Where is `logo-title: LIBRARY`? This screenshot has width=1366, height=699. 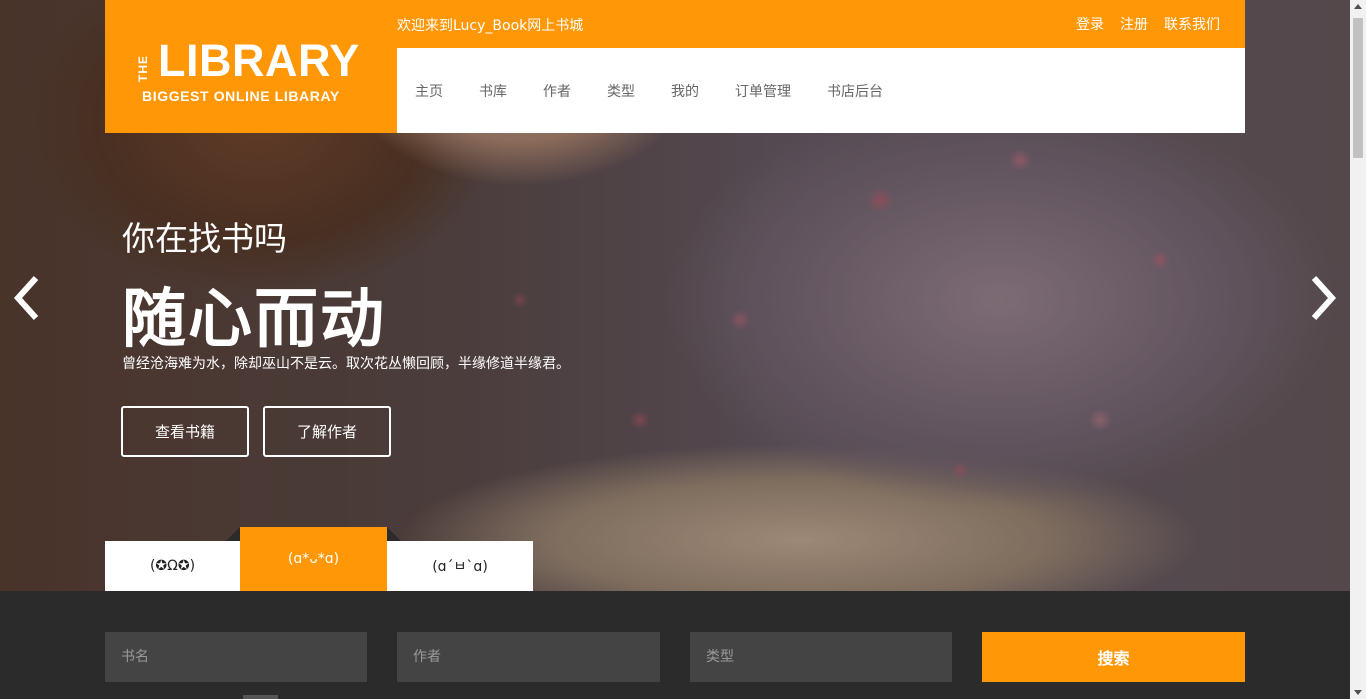
logo-title: LIBRARY is located at coordinates (259, 60).